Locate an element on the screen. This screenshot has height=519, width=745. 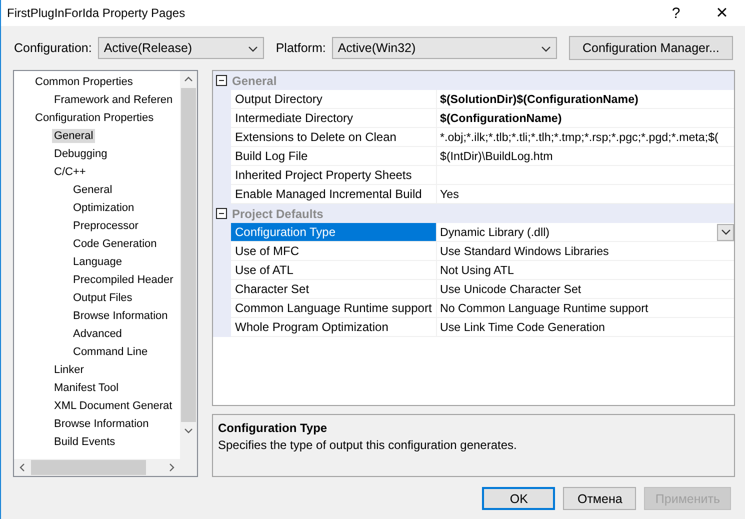
value-cell: No Common Language Runtime support is located at coordinates (585, 308).